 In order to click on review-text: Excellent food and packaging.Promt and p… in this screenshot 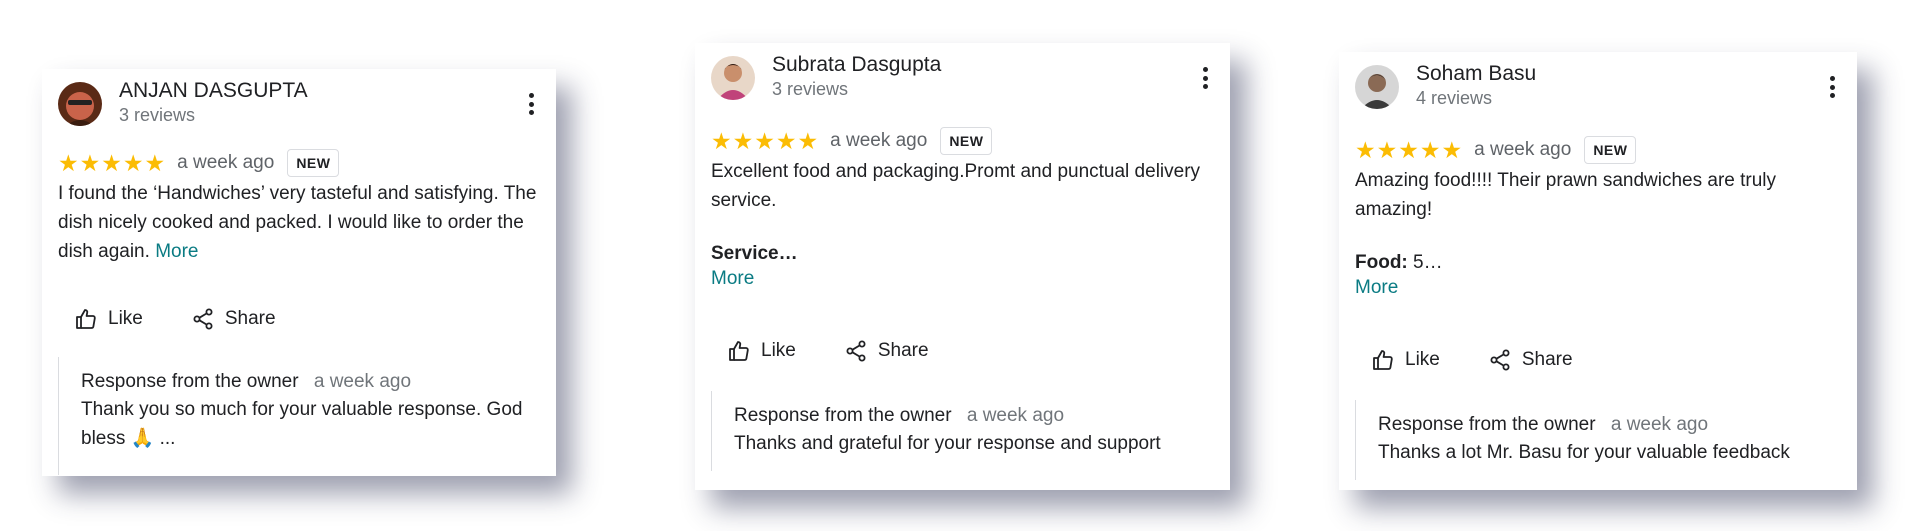, I will do `click(961, 224)`.